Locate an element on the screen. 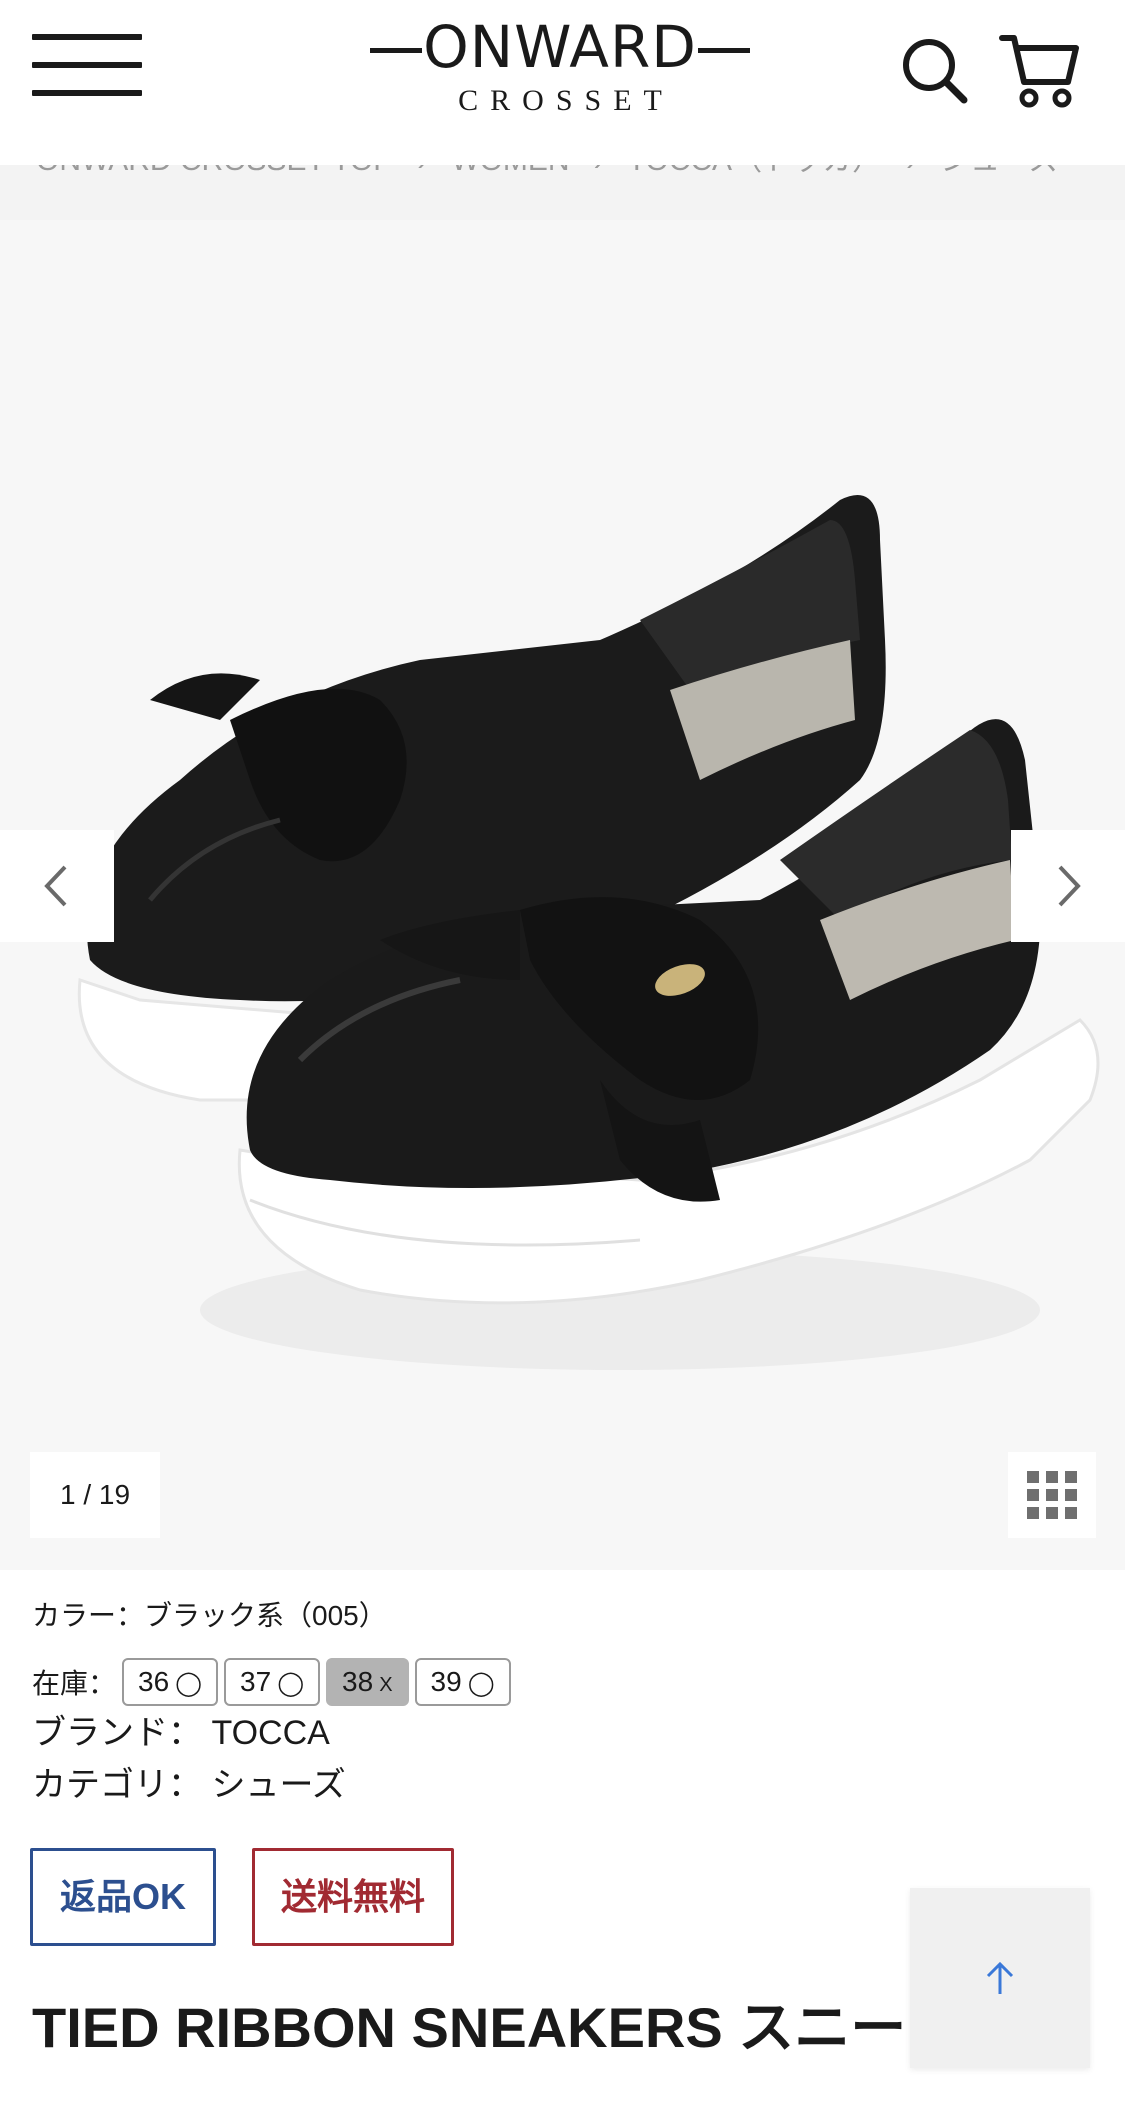  brand-label: ブランド： is located at coordinates (117, 1733).